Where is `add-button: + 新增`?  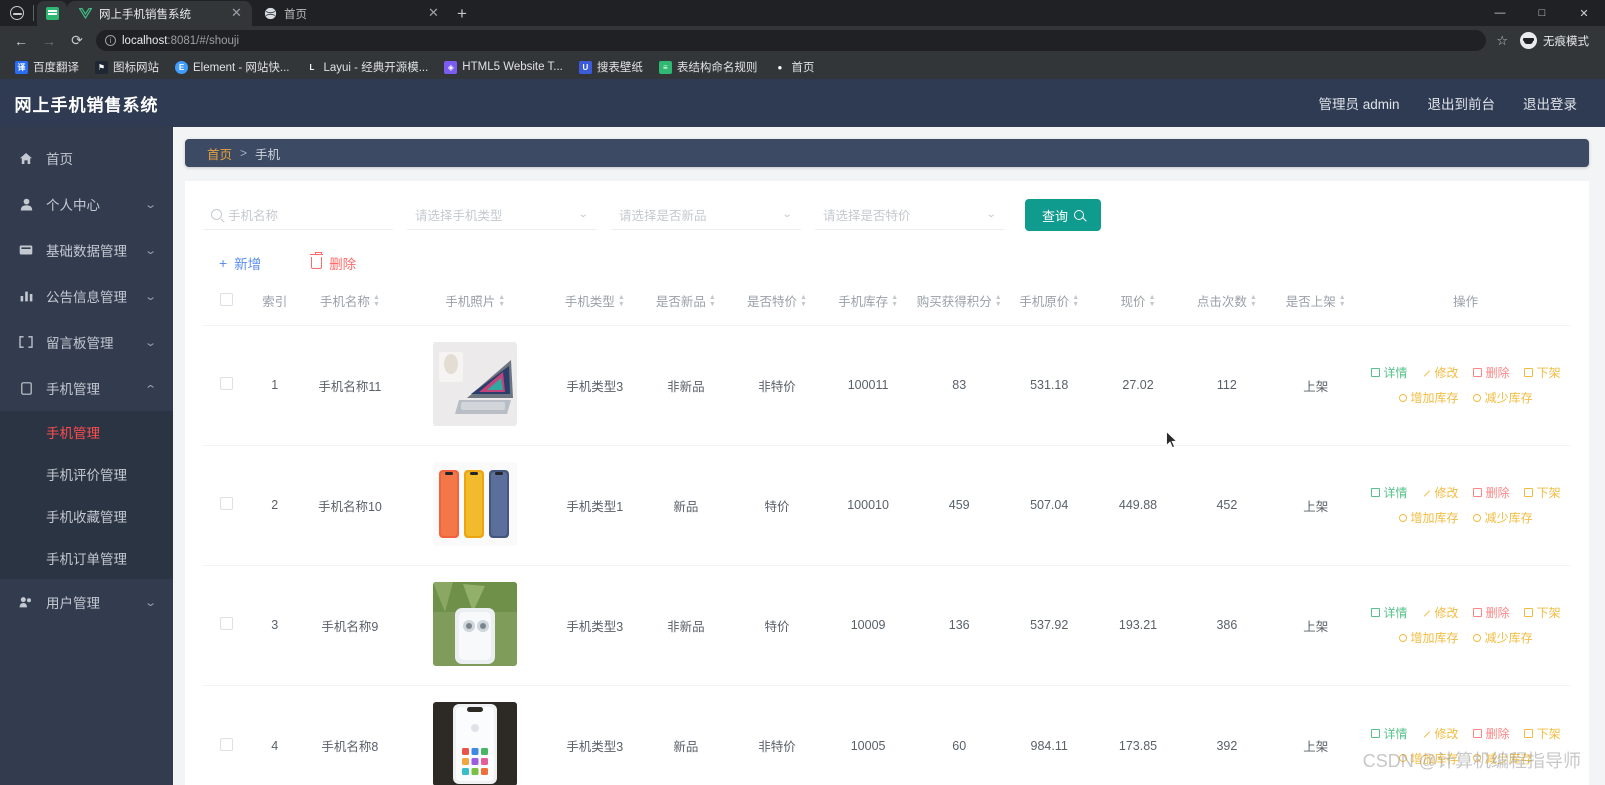
add-button: + 新增 is located at coordinates (240, 263).